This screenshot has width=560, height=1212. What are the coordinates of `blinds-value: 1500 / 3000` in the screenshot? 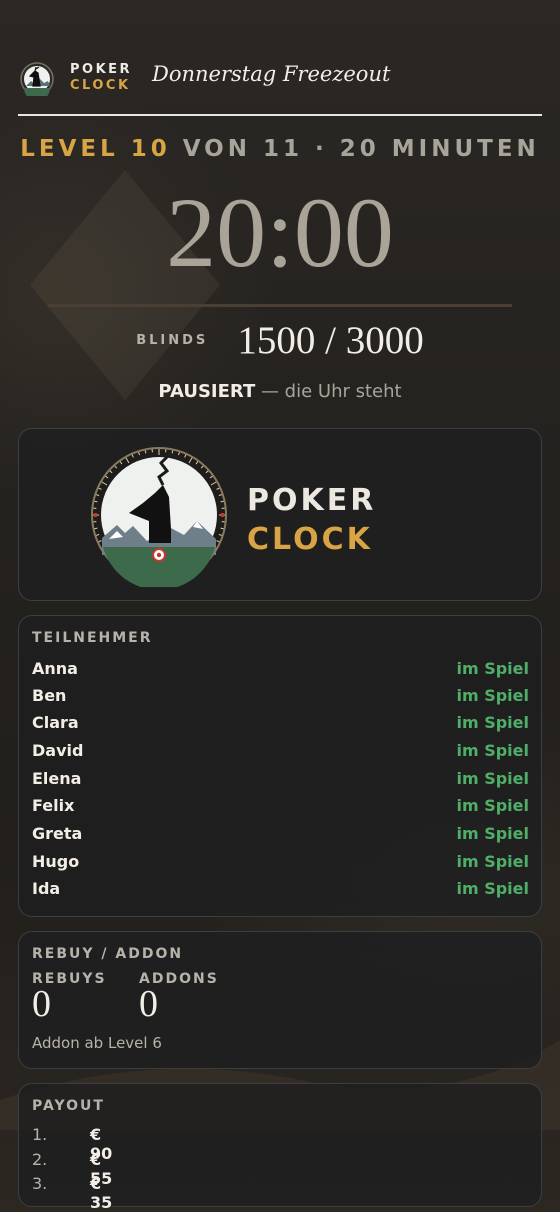 It's located at (330, 340).